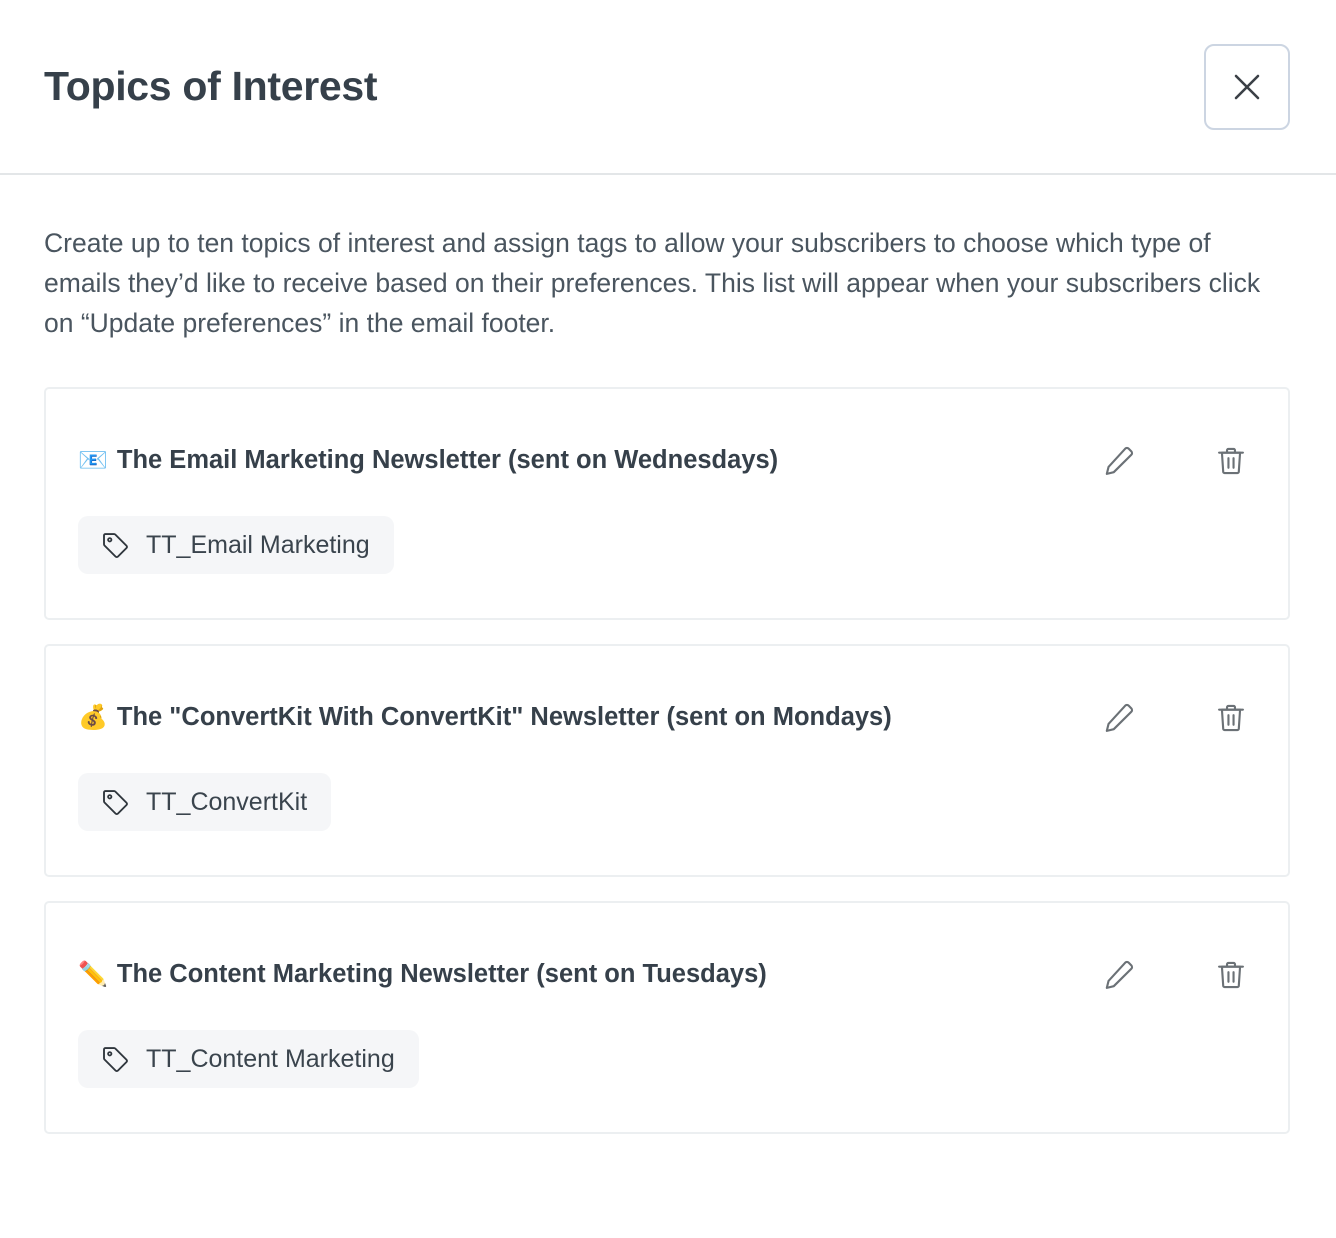 This screenshot has width=1336, height=1238. I want to click on modal-header: Topics of Interest, so click(668, 87).